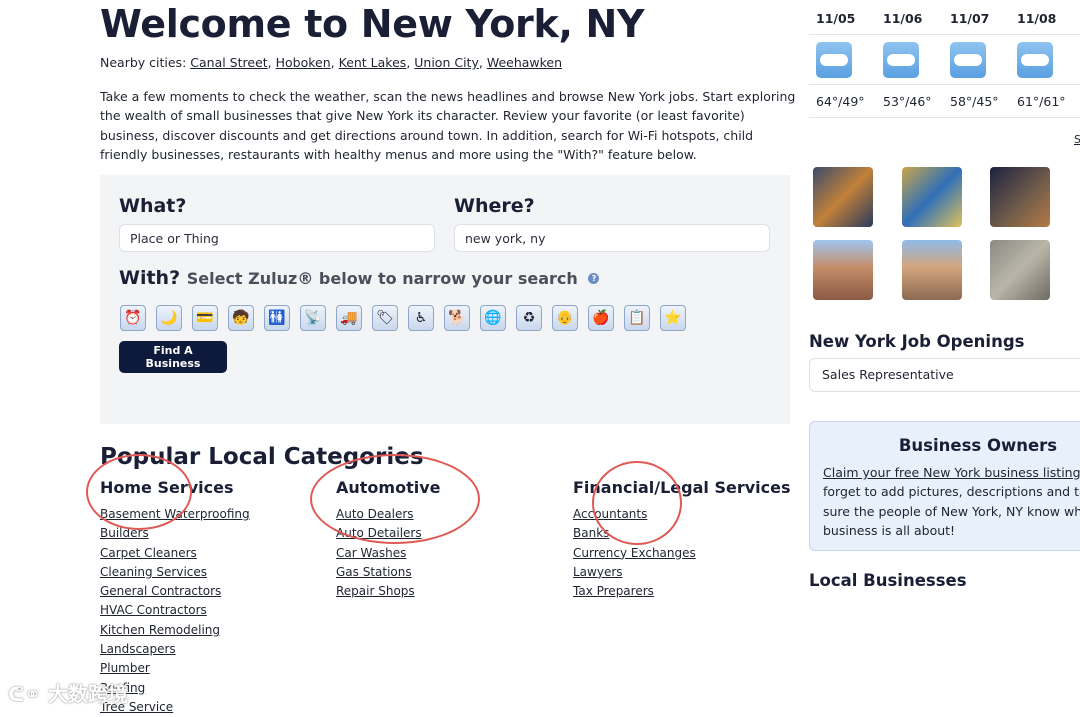 The height and width of the screenshot is (717, 1080). Describe the element at coordinates (374, 572) in the screenshot. I see `category-link: Gas Stations` at that location.